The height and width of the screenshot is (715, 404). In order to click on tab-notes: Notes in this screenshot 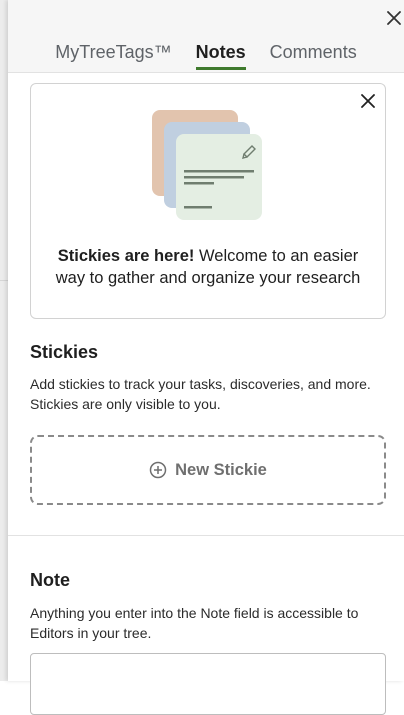, I will do `click(221, 56)`.